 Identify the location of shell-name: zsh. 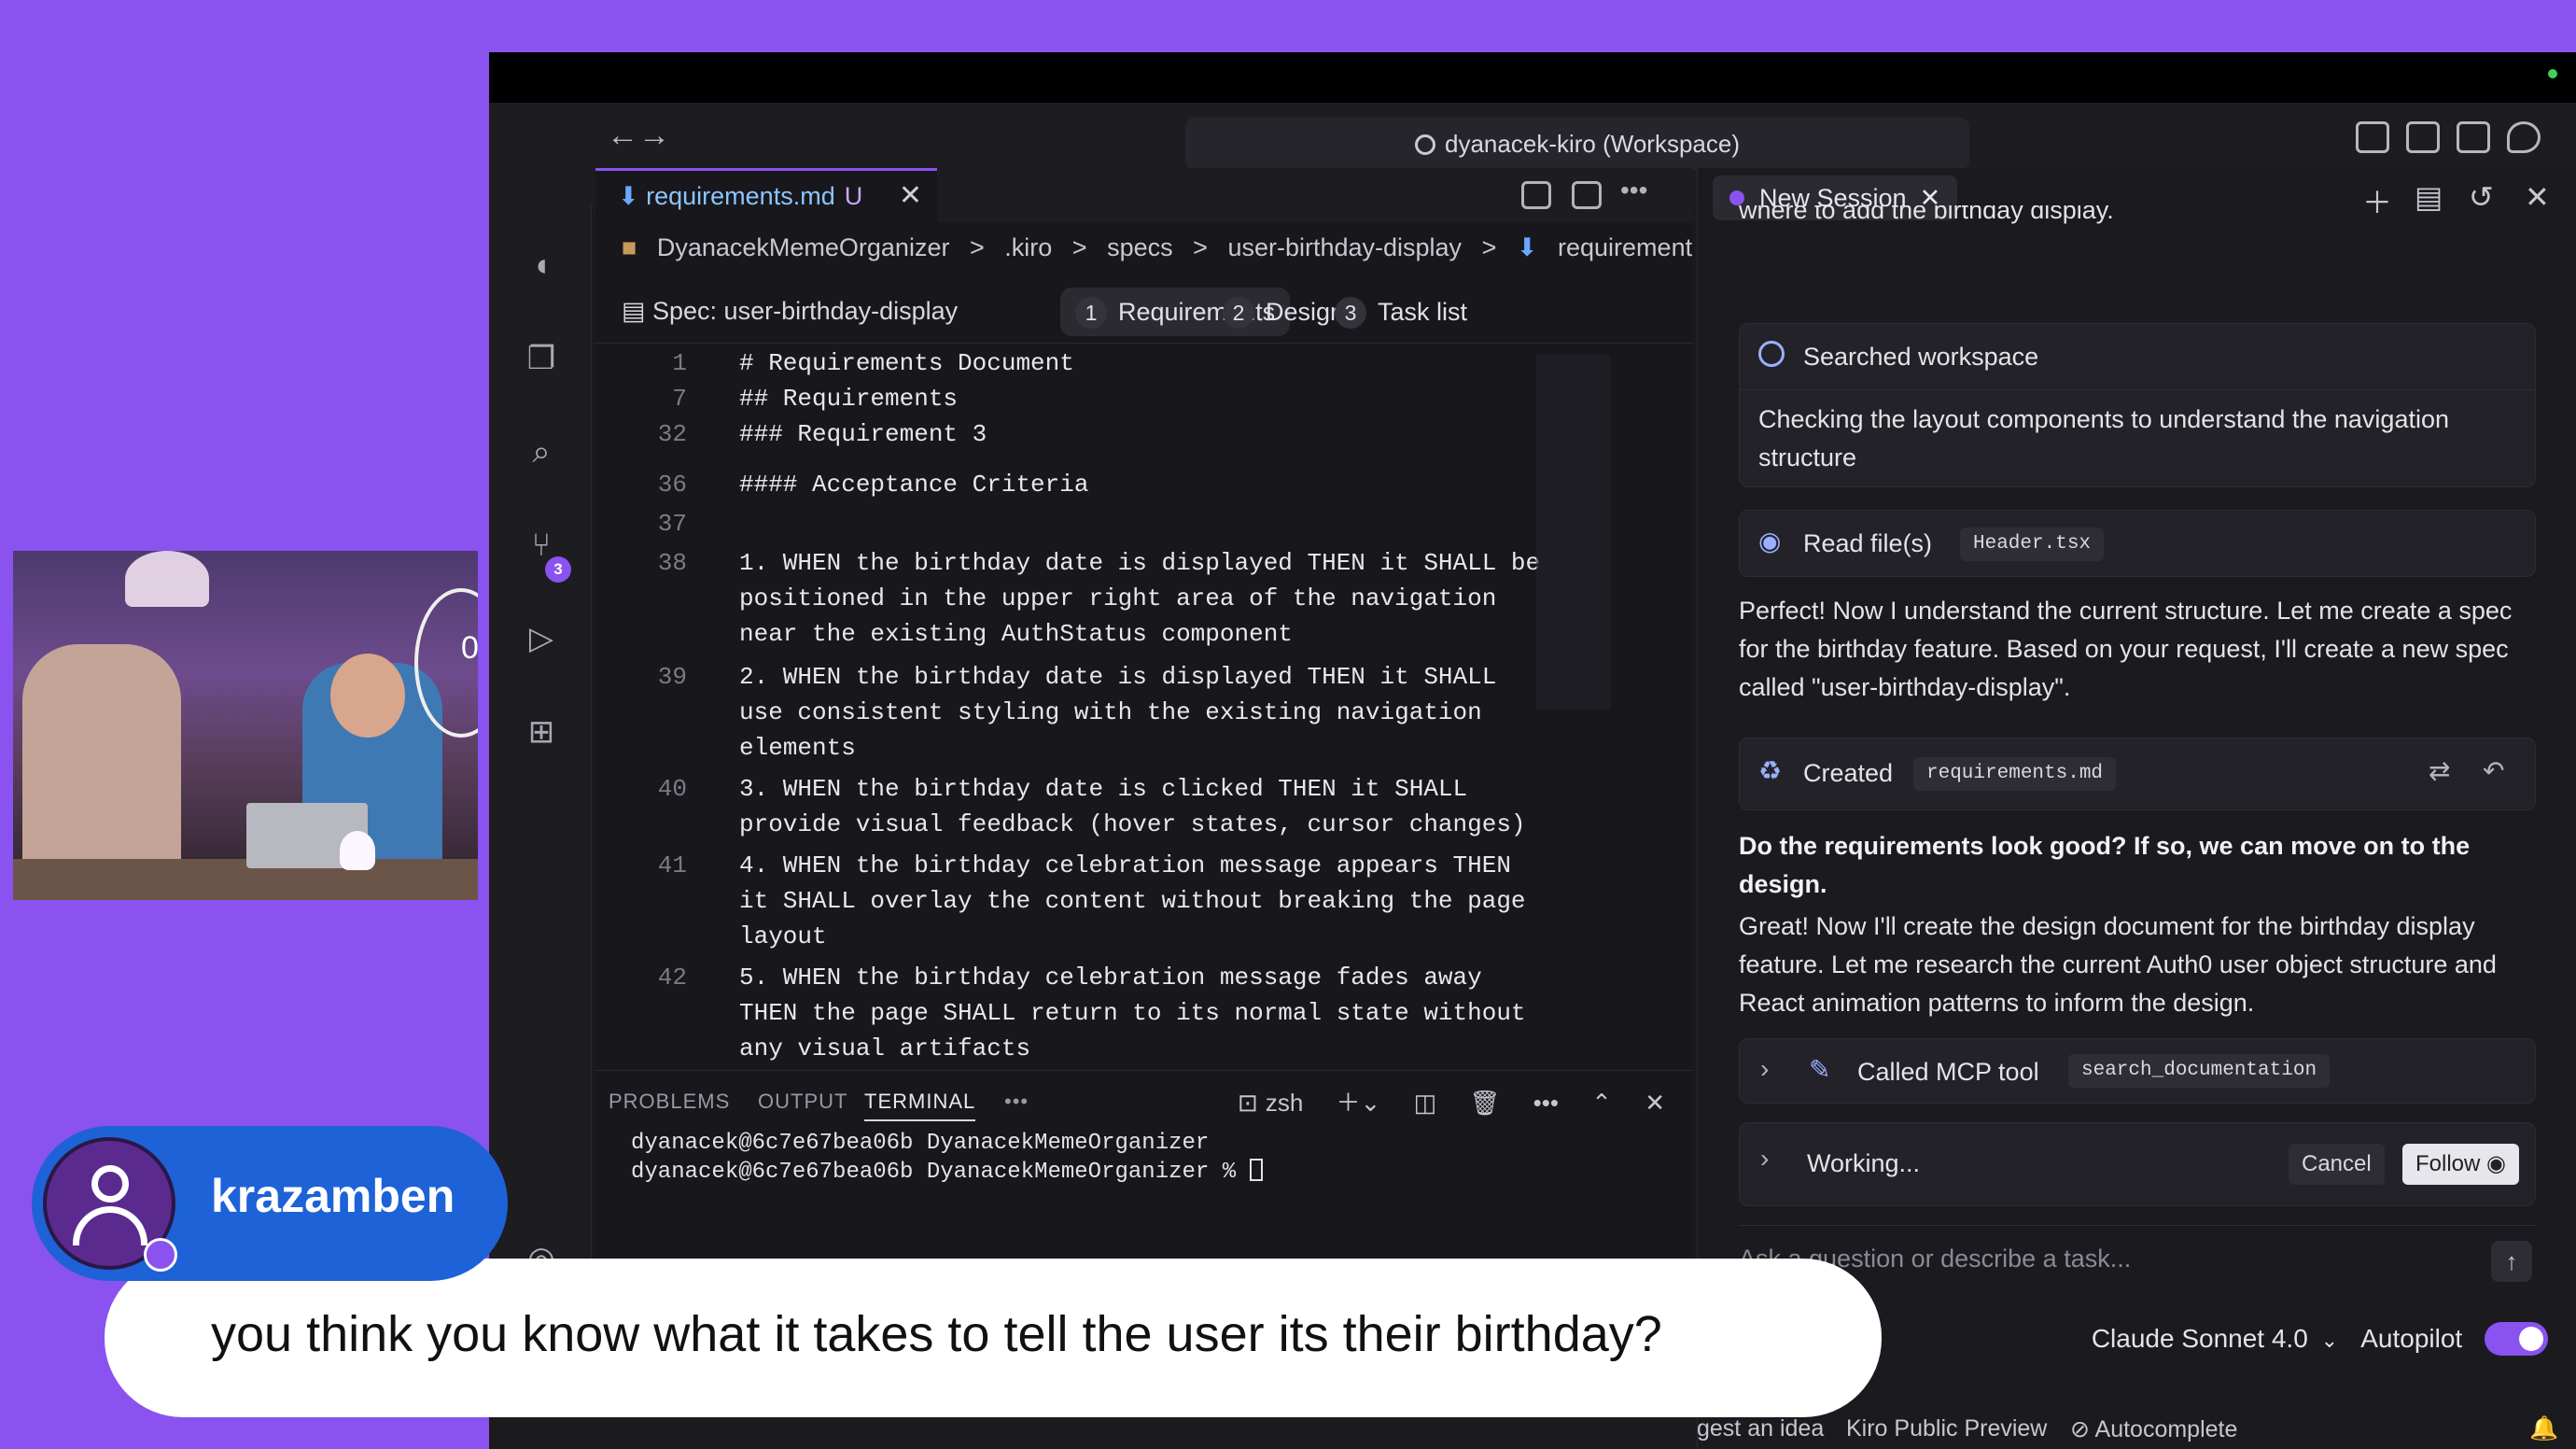
(1284, 1103).